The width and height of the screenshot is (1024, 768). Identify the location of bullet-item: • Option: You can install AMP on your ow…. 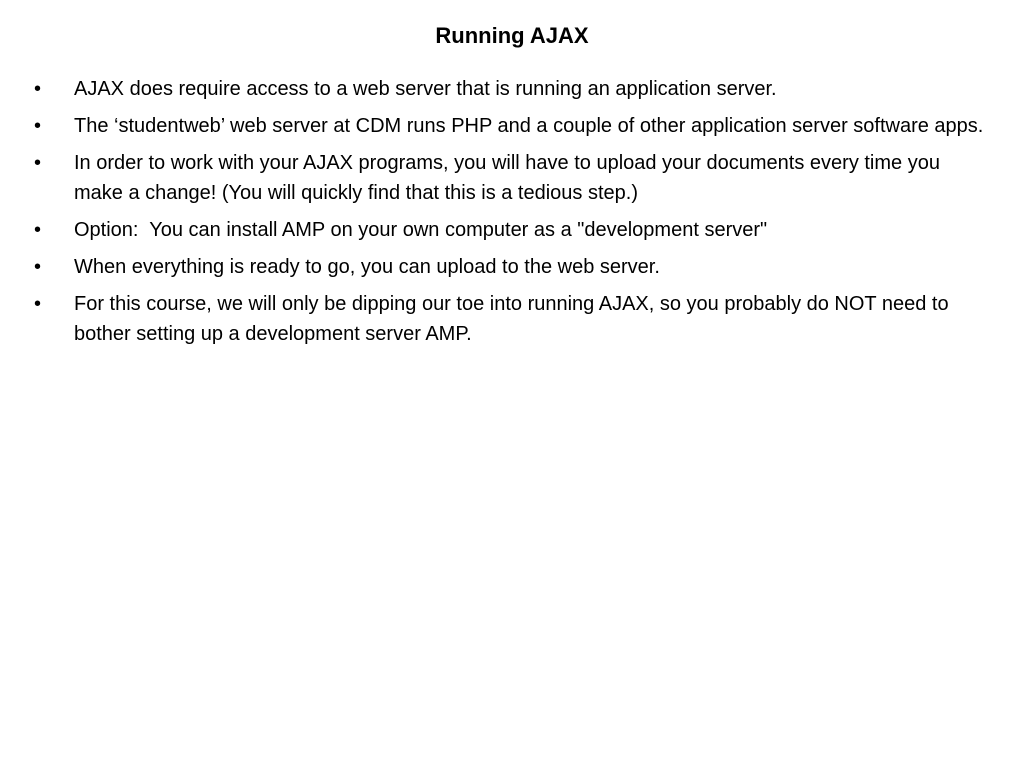
(514, 230).